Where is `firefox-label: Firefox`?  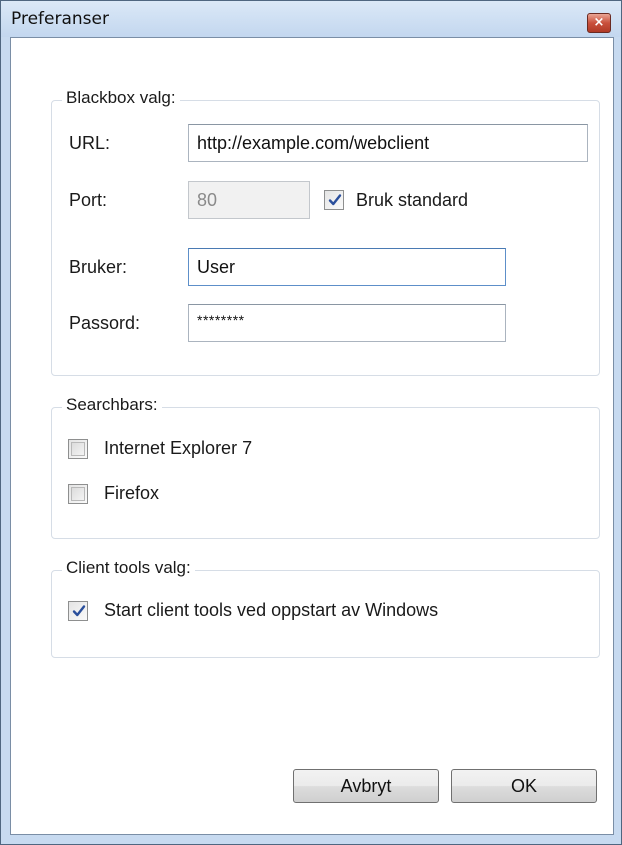
firefox-label: Firefox is located at coordinates (131, 493).